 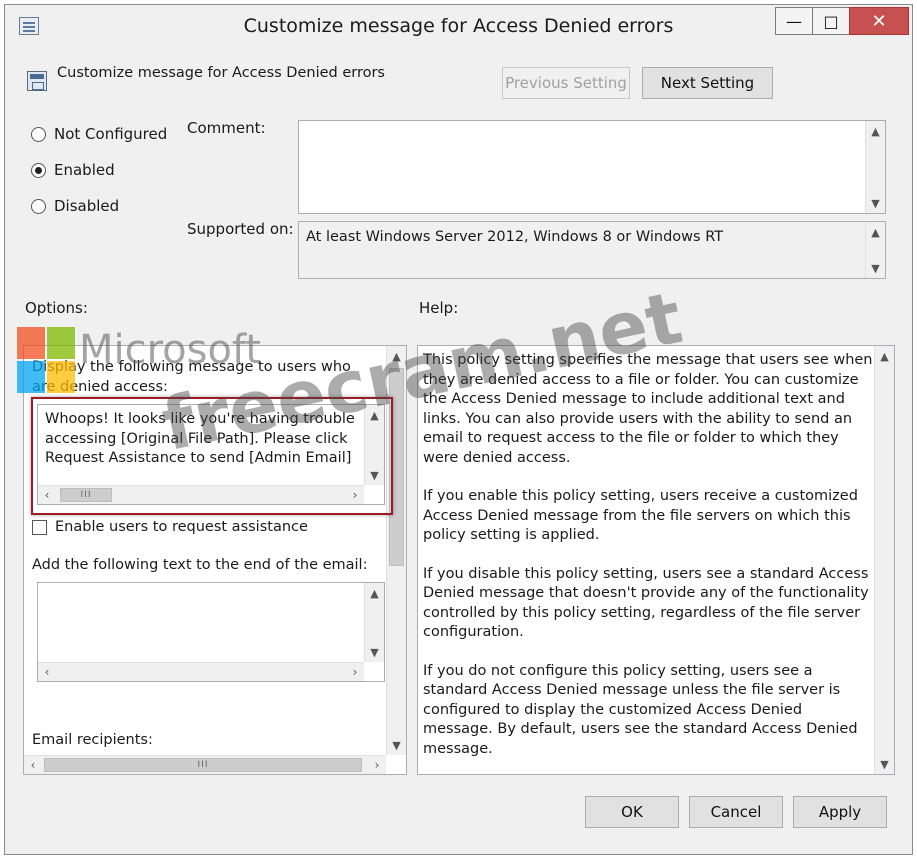 What do you see at coordinates (374, 622) in the screenshot?
I see `email-text-vertical-scrollbar: ▲ ▼` at bounding box center [374, 622].